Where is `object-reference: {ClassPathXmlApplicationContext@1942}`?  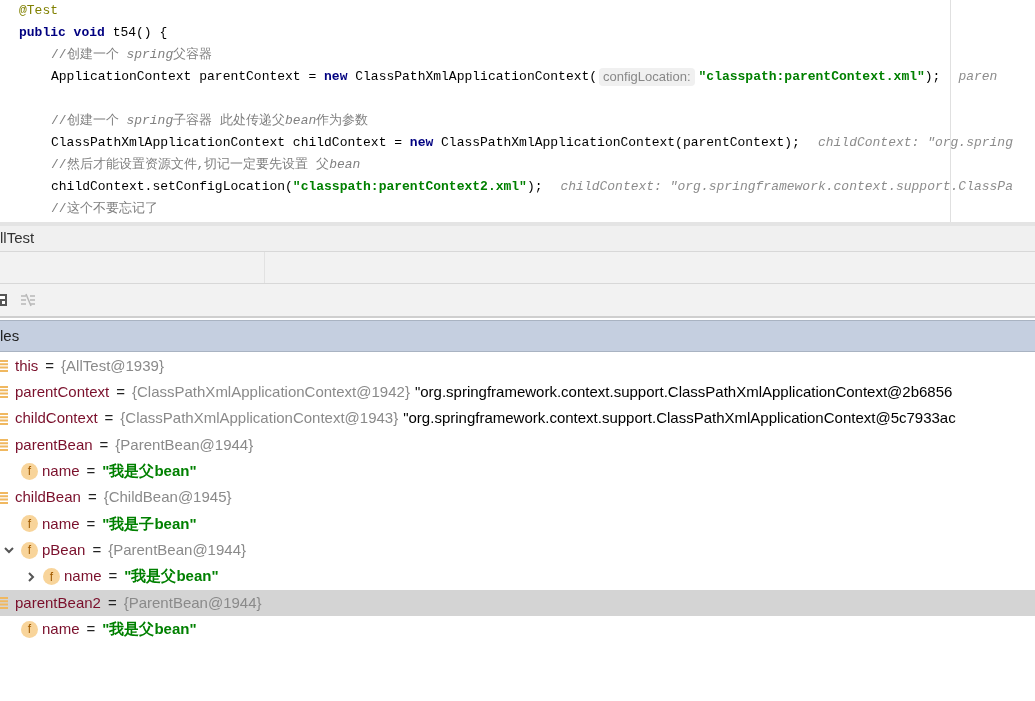 object-reference: {ClassPathXmlApplicationContext@1942} is located at coordinates (271, 392).